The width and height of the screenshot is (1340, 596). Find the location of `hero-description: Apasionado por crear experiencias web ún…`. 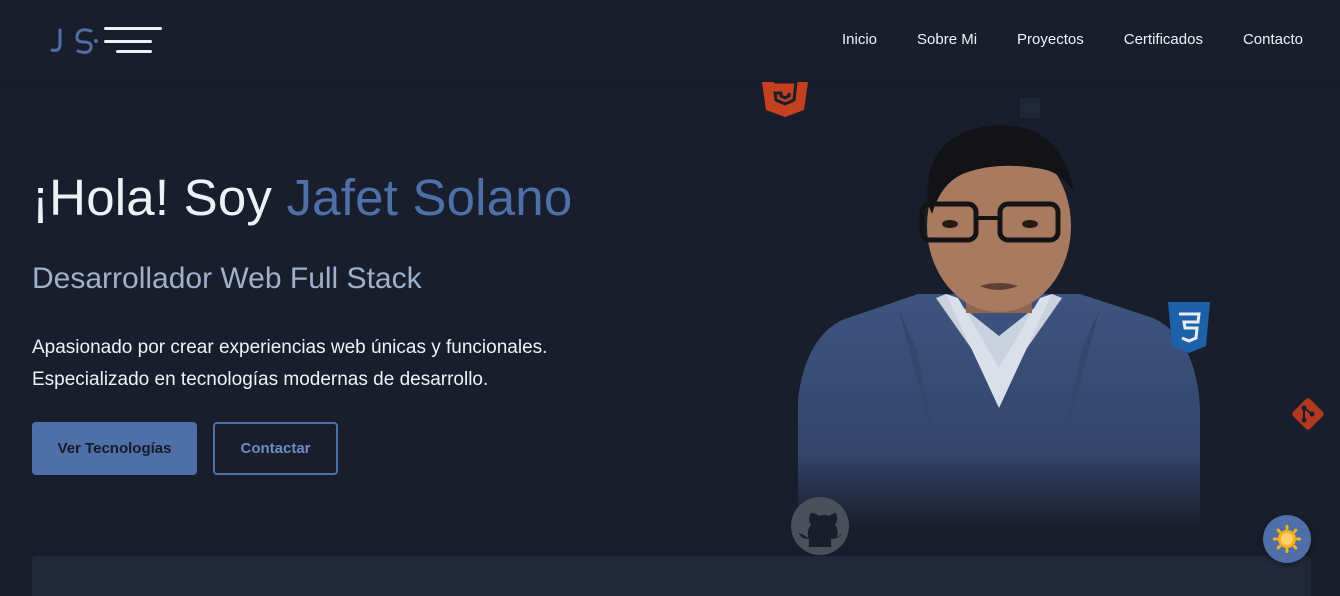

hero-description: Apasionado por crear experiencias web ún… is located at coordinates (289, 364).